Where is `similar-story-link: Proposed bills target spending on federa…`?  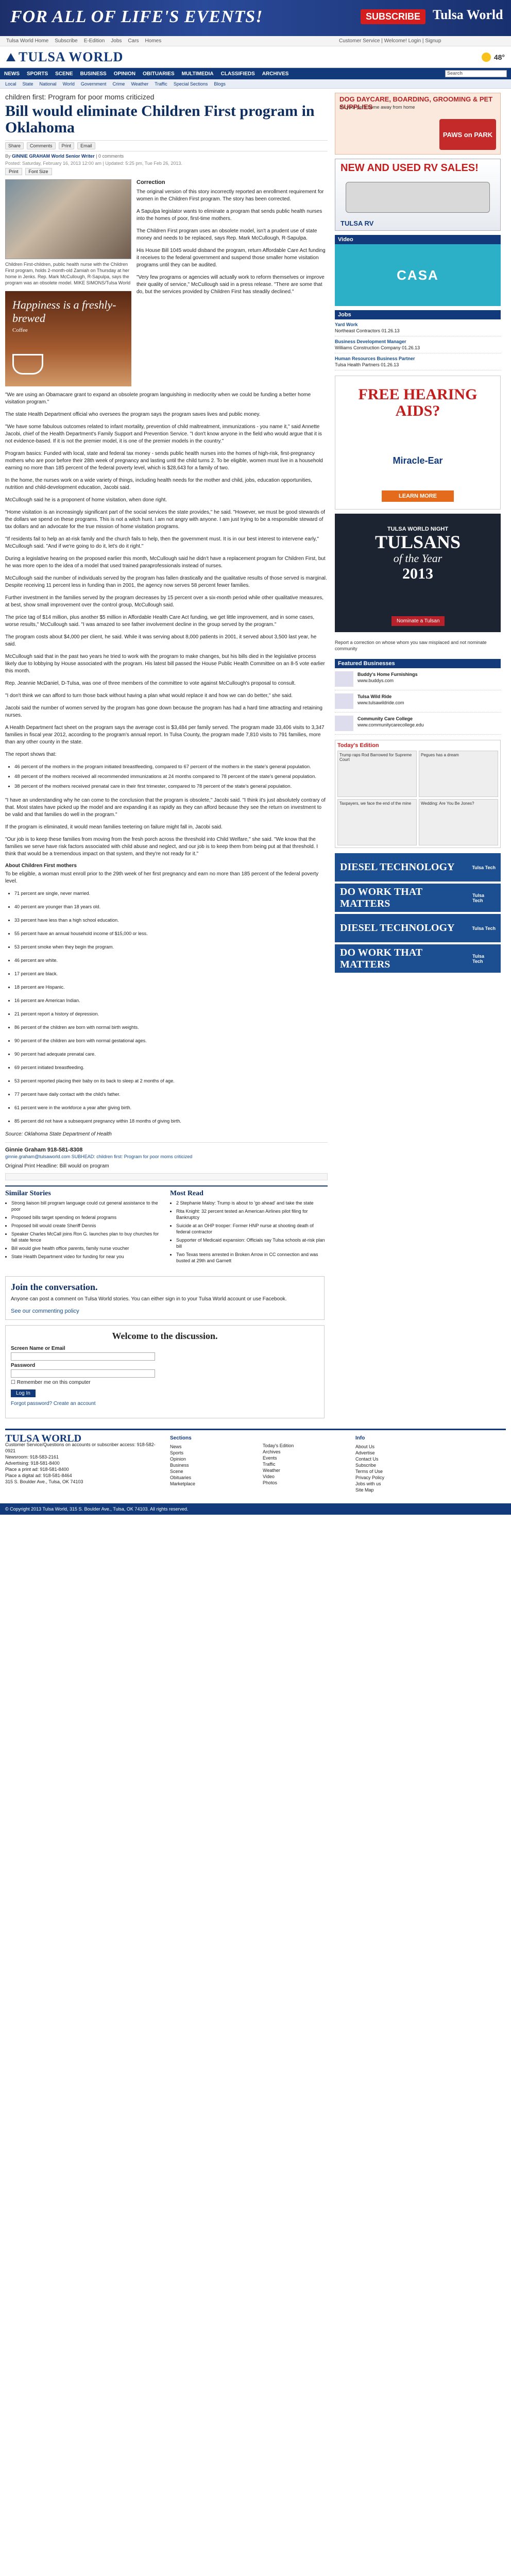
similar-story-link: Proposed bills target spending on federa… is located at coordinates (87, 1217).